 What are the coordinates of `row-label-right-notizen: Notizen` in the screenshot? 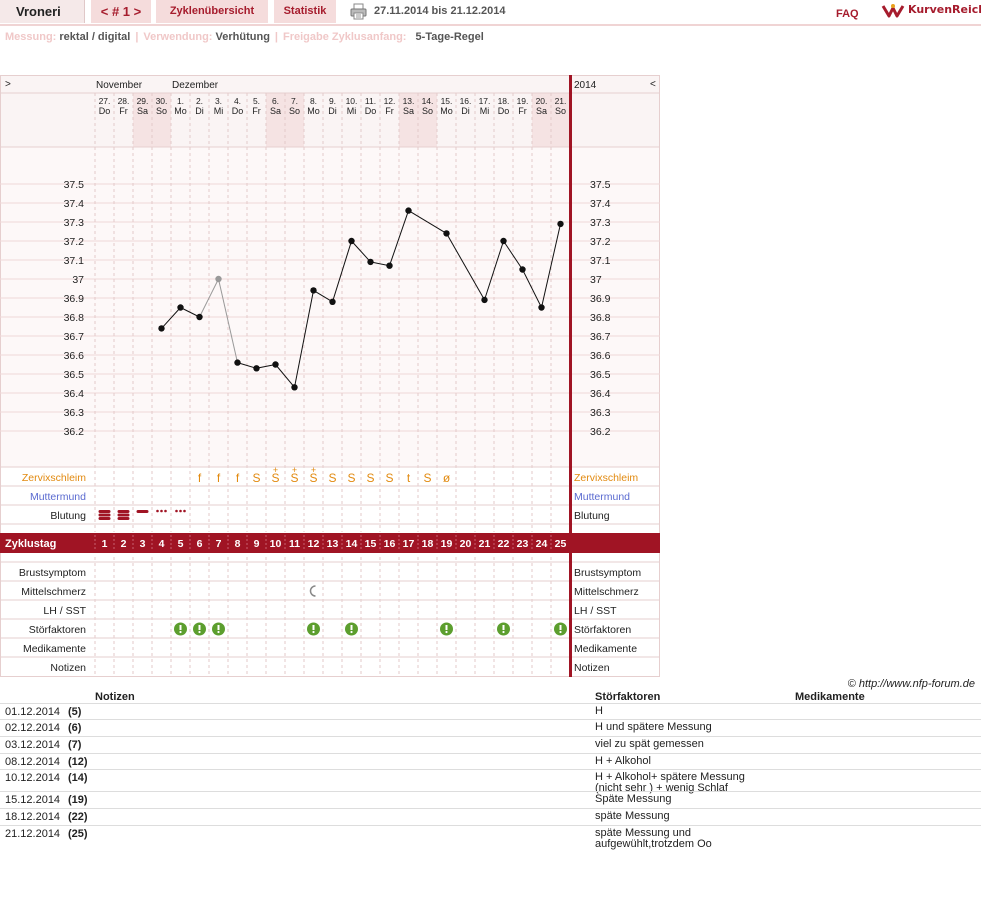 It's located at (592, 668).